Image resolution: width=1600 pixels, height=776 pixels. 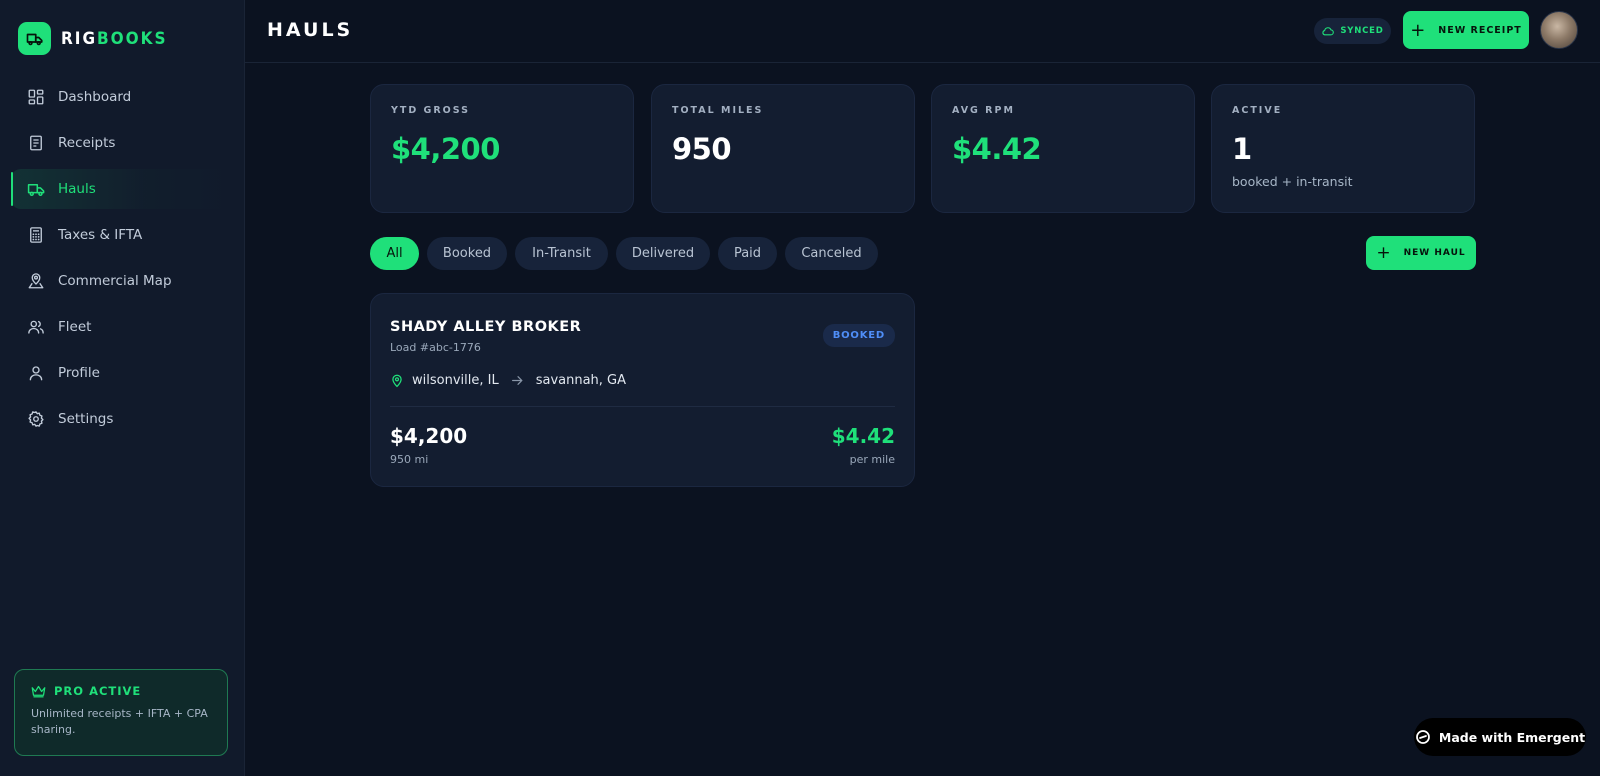 What do you see at coordinates (36, 235) in the screenshot?
I see `calculator-icon` at bounding box center [36, 235].